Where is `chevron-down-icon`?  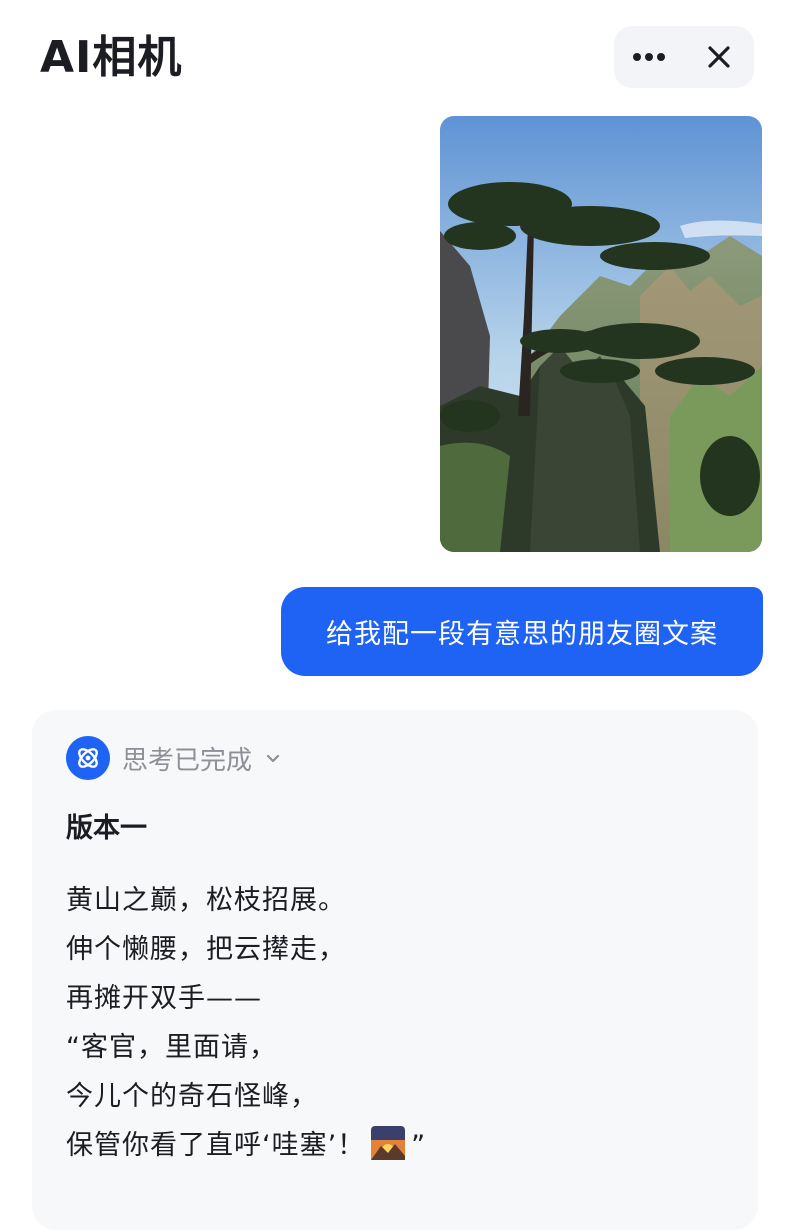
chevron-down-icon is located at coordinates (273, 758).